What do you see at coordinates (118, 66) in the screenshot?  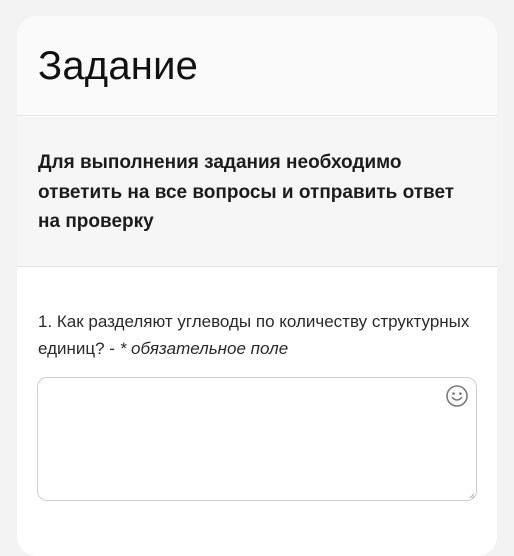 I see `page-title: Задание` at bounding box center [118, 66].